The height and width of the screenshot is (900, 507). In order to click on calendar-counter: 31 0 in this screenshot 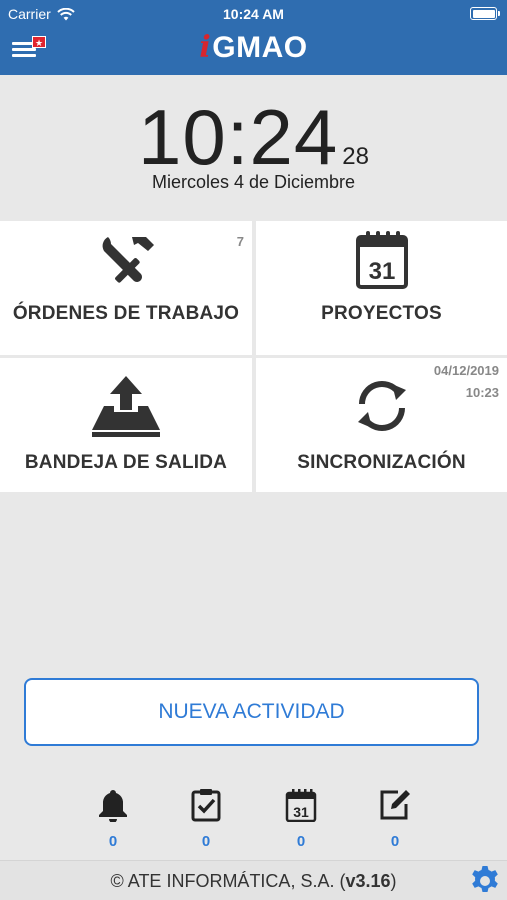, I will do `click(301, 819)`.